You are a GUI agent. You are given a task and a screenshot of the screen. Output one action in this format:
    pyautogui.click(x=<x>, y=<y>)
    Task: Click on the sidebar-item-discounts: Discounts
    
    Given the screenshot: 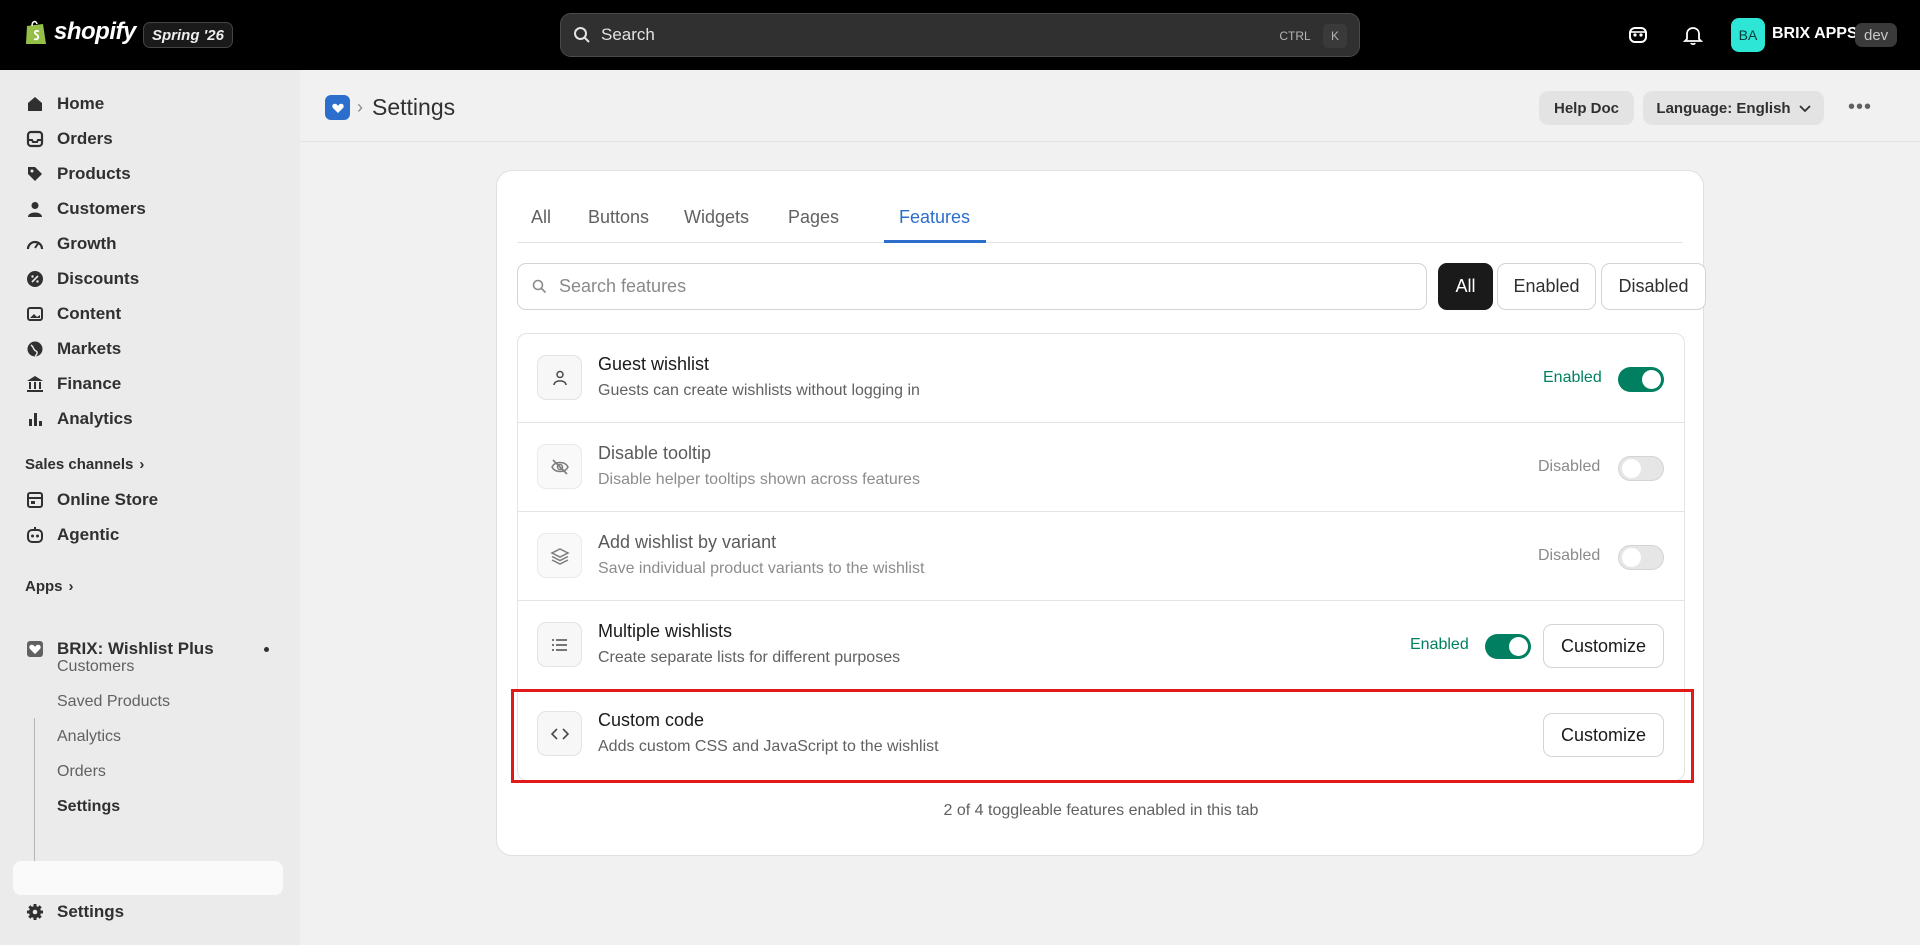 What is the action you would take?
    pyautogui.click(x=148, y=279)
    